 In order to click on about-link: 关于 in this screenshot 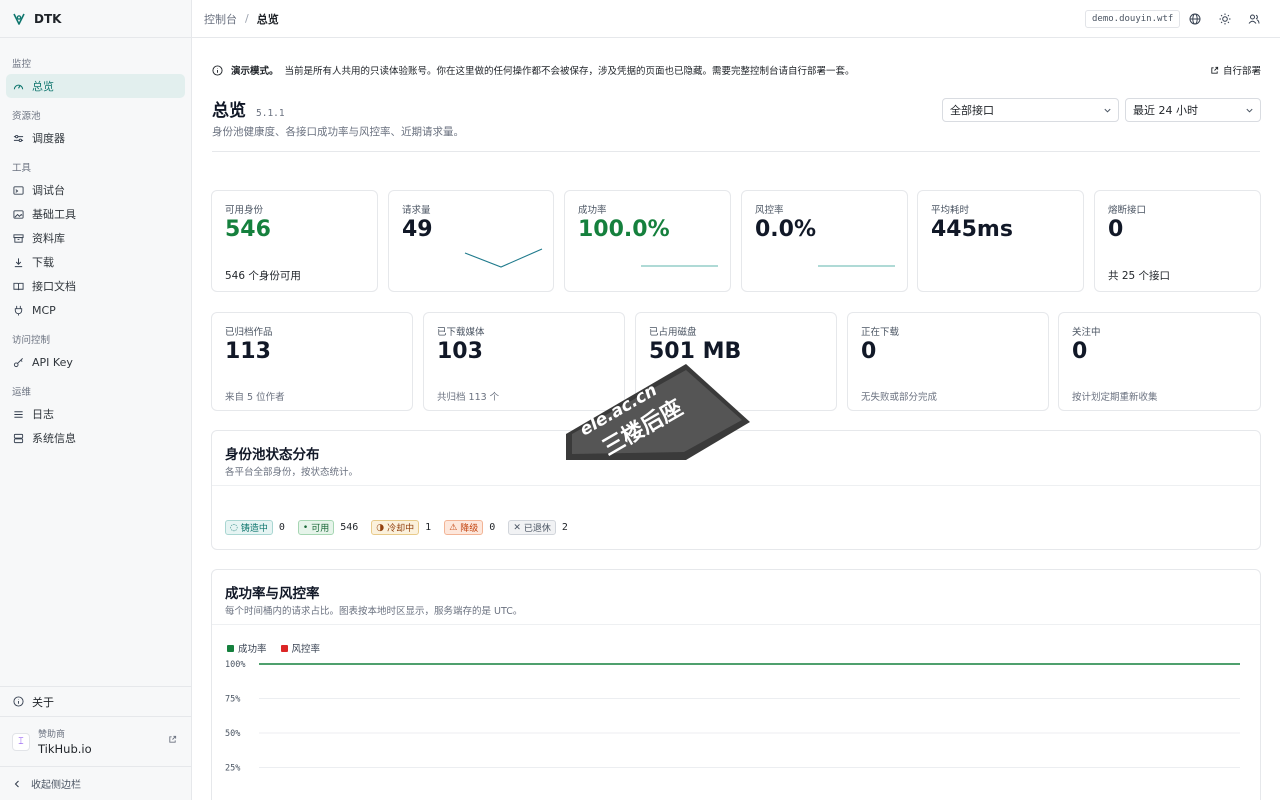, I will do `click(95, 701)`.